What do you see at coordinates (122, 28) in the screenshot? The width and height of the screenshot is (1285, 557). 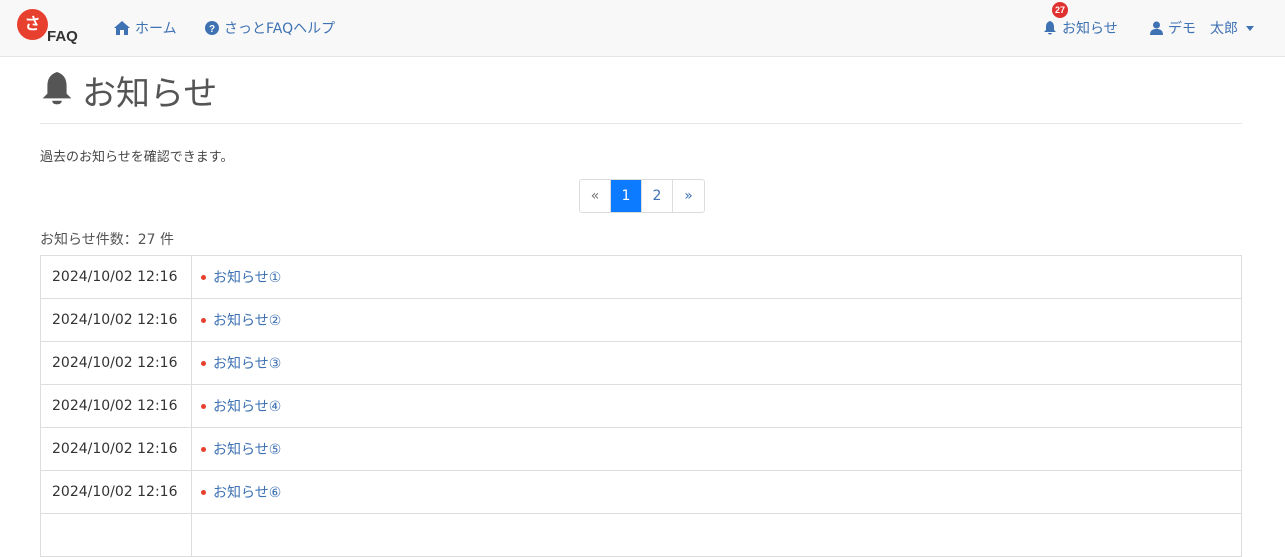 I see `home-icon` at bounding box center [122, 28].